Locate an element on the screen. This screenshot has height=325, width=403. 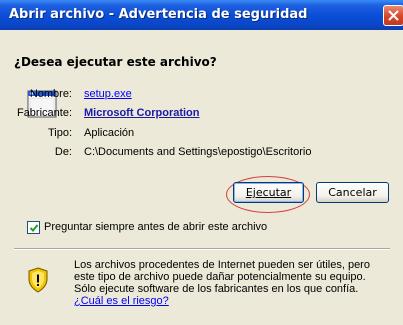
cancel-button-label: Cancelar is located at coordinates (352, 192).